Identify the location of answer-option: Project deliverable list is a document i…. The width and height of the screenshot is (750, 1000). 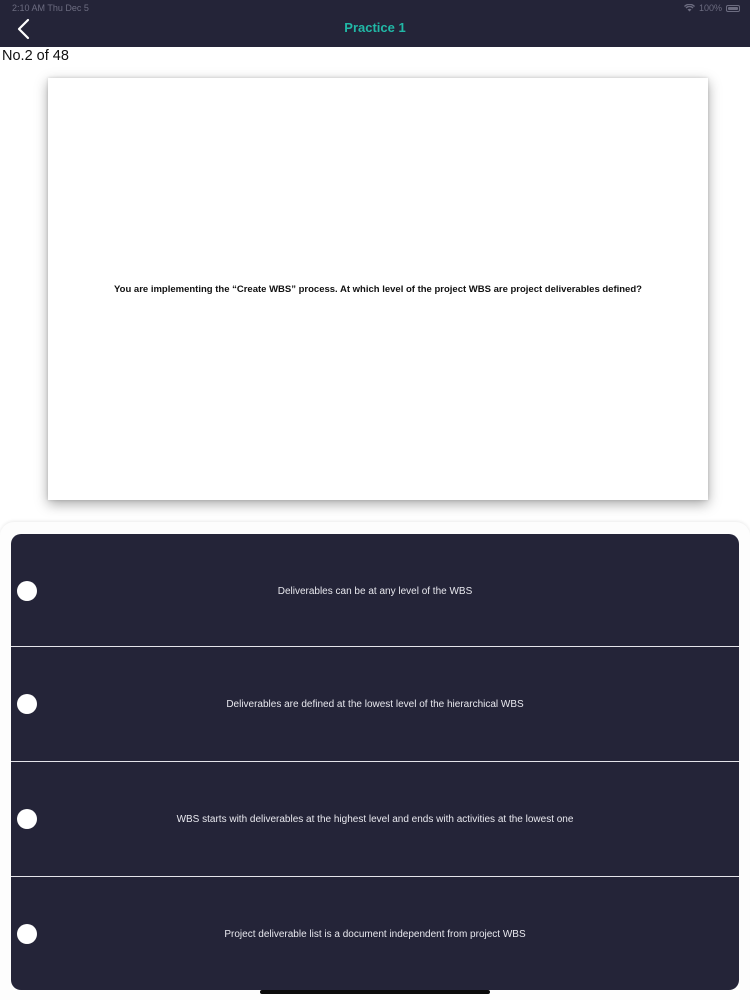
(375, 933).